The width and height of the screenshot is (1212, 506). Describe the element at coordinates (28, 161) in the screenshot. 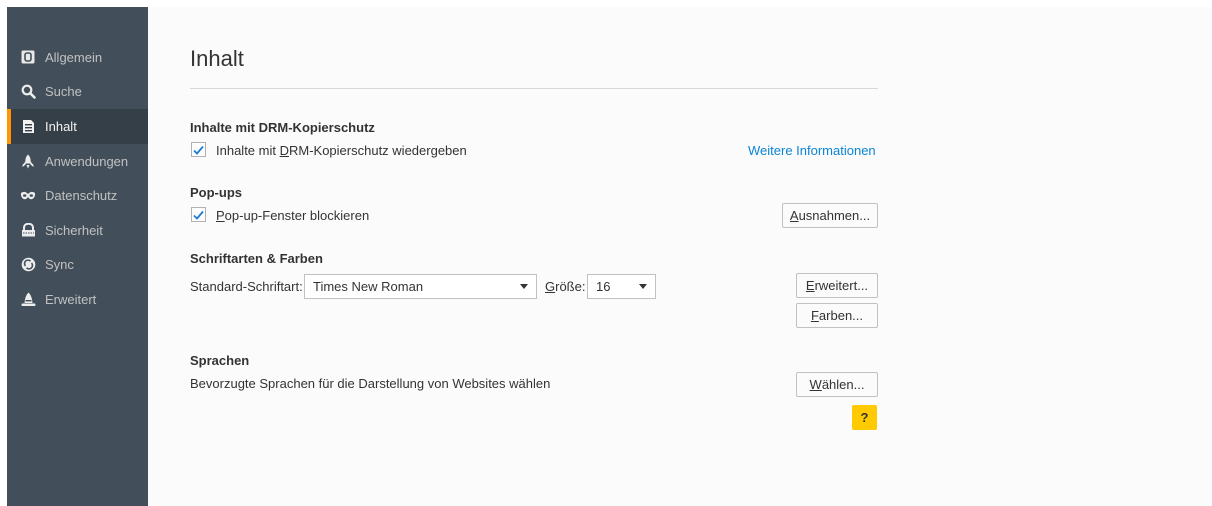

I see `rocket-icon` at that location.